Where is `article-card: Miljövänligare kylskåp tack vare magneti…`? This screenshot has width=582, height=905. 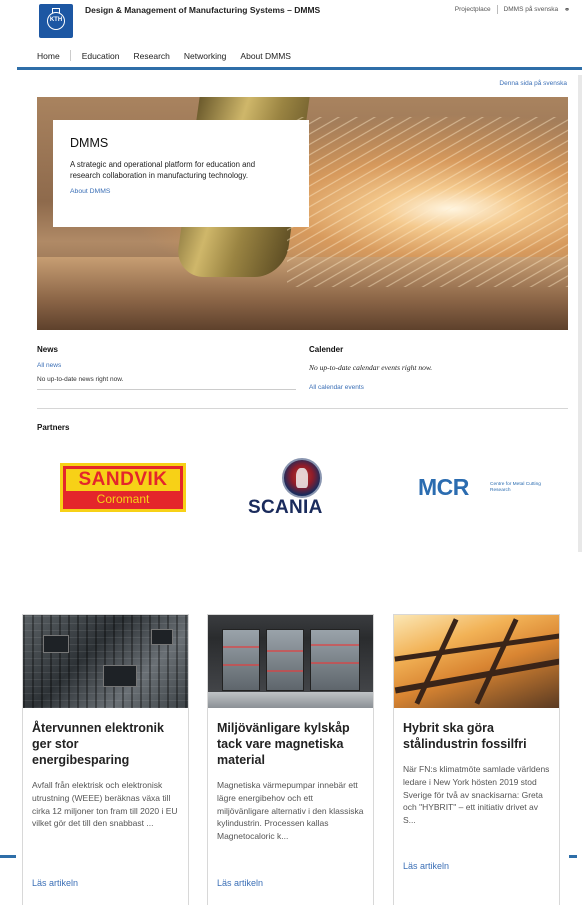 article-card: Miljövänligare kylskåp tack vare magneti… is located at coordinates (290, 759).